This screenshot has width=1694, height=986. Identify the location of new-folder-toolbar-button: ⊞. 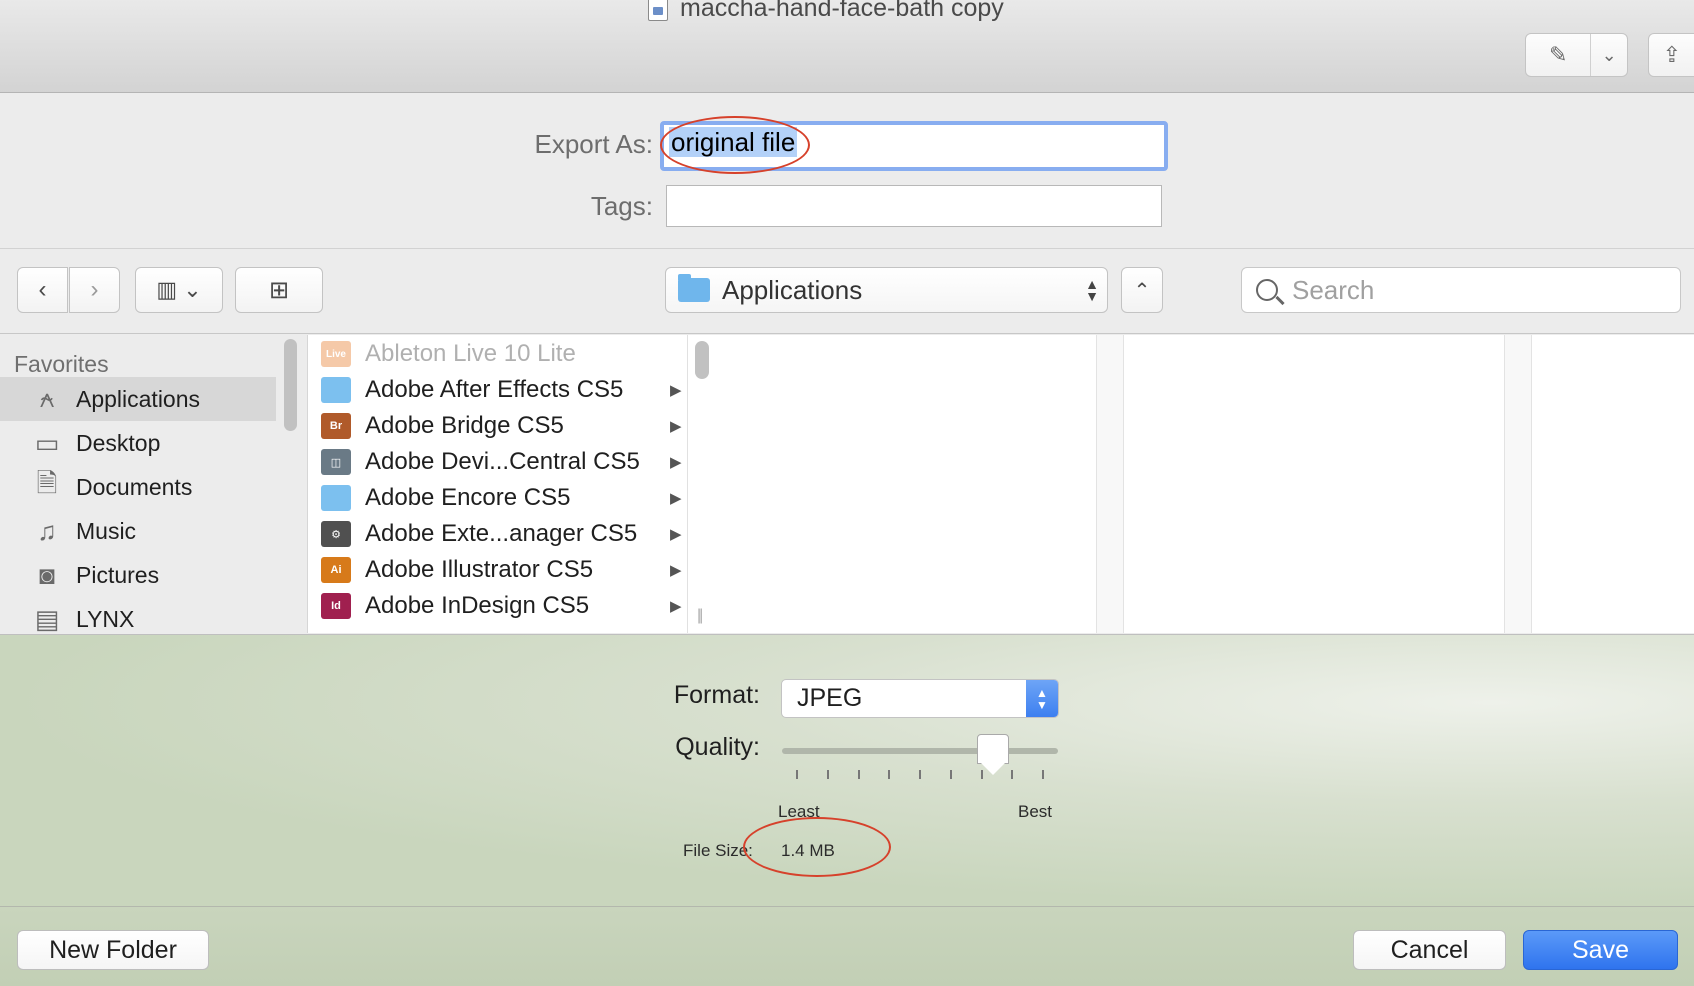
(279, 290).